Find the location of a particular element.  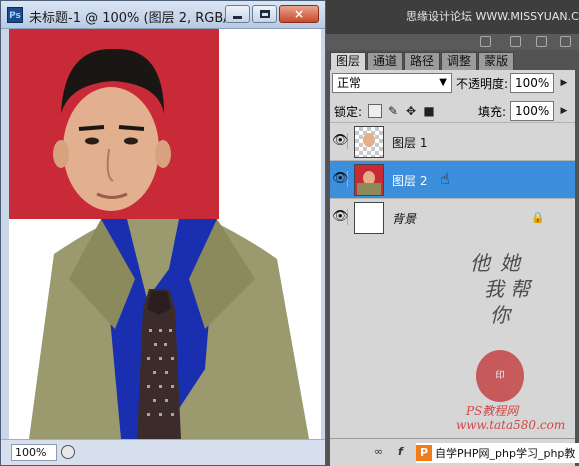

panel-header: 思缘设计论坛 WWW.MISSYUAN.COM is located at coordinates (452, 17).